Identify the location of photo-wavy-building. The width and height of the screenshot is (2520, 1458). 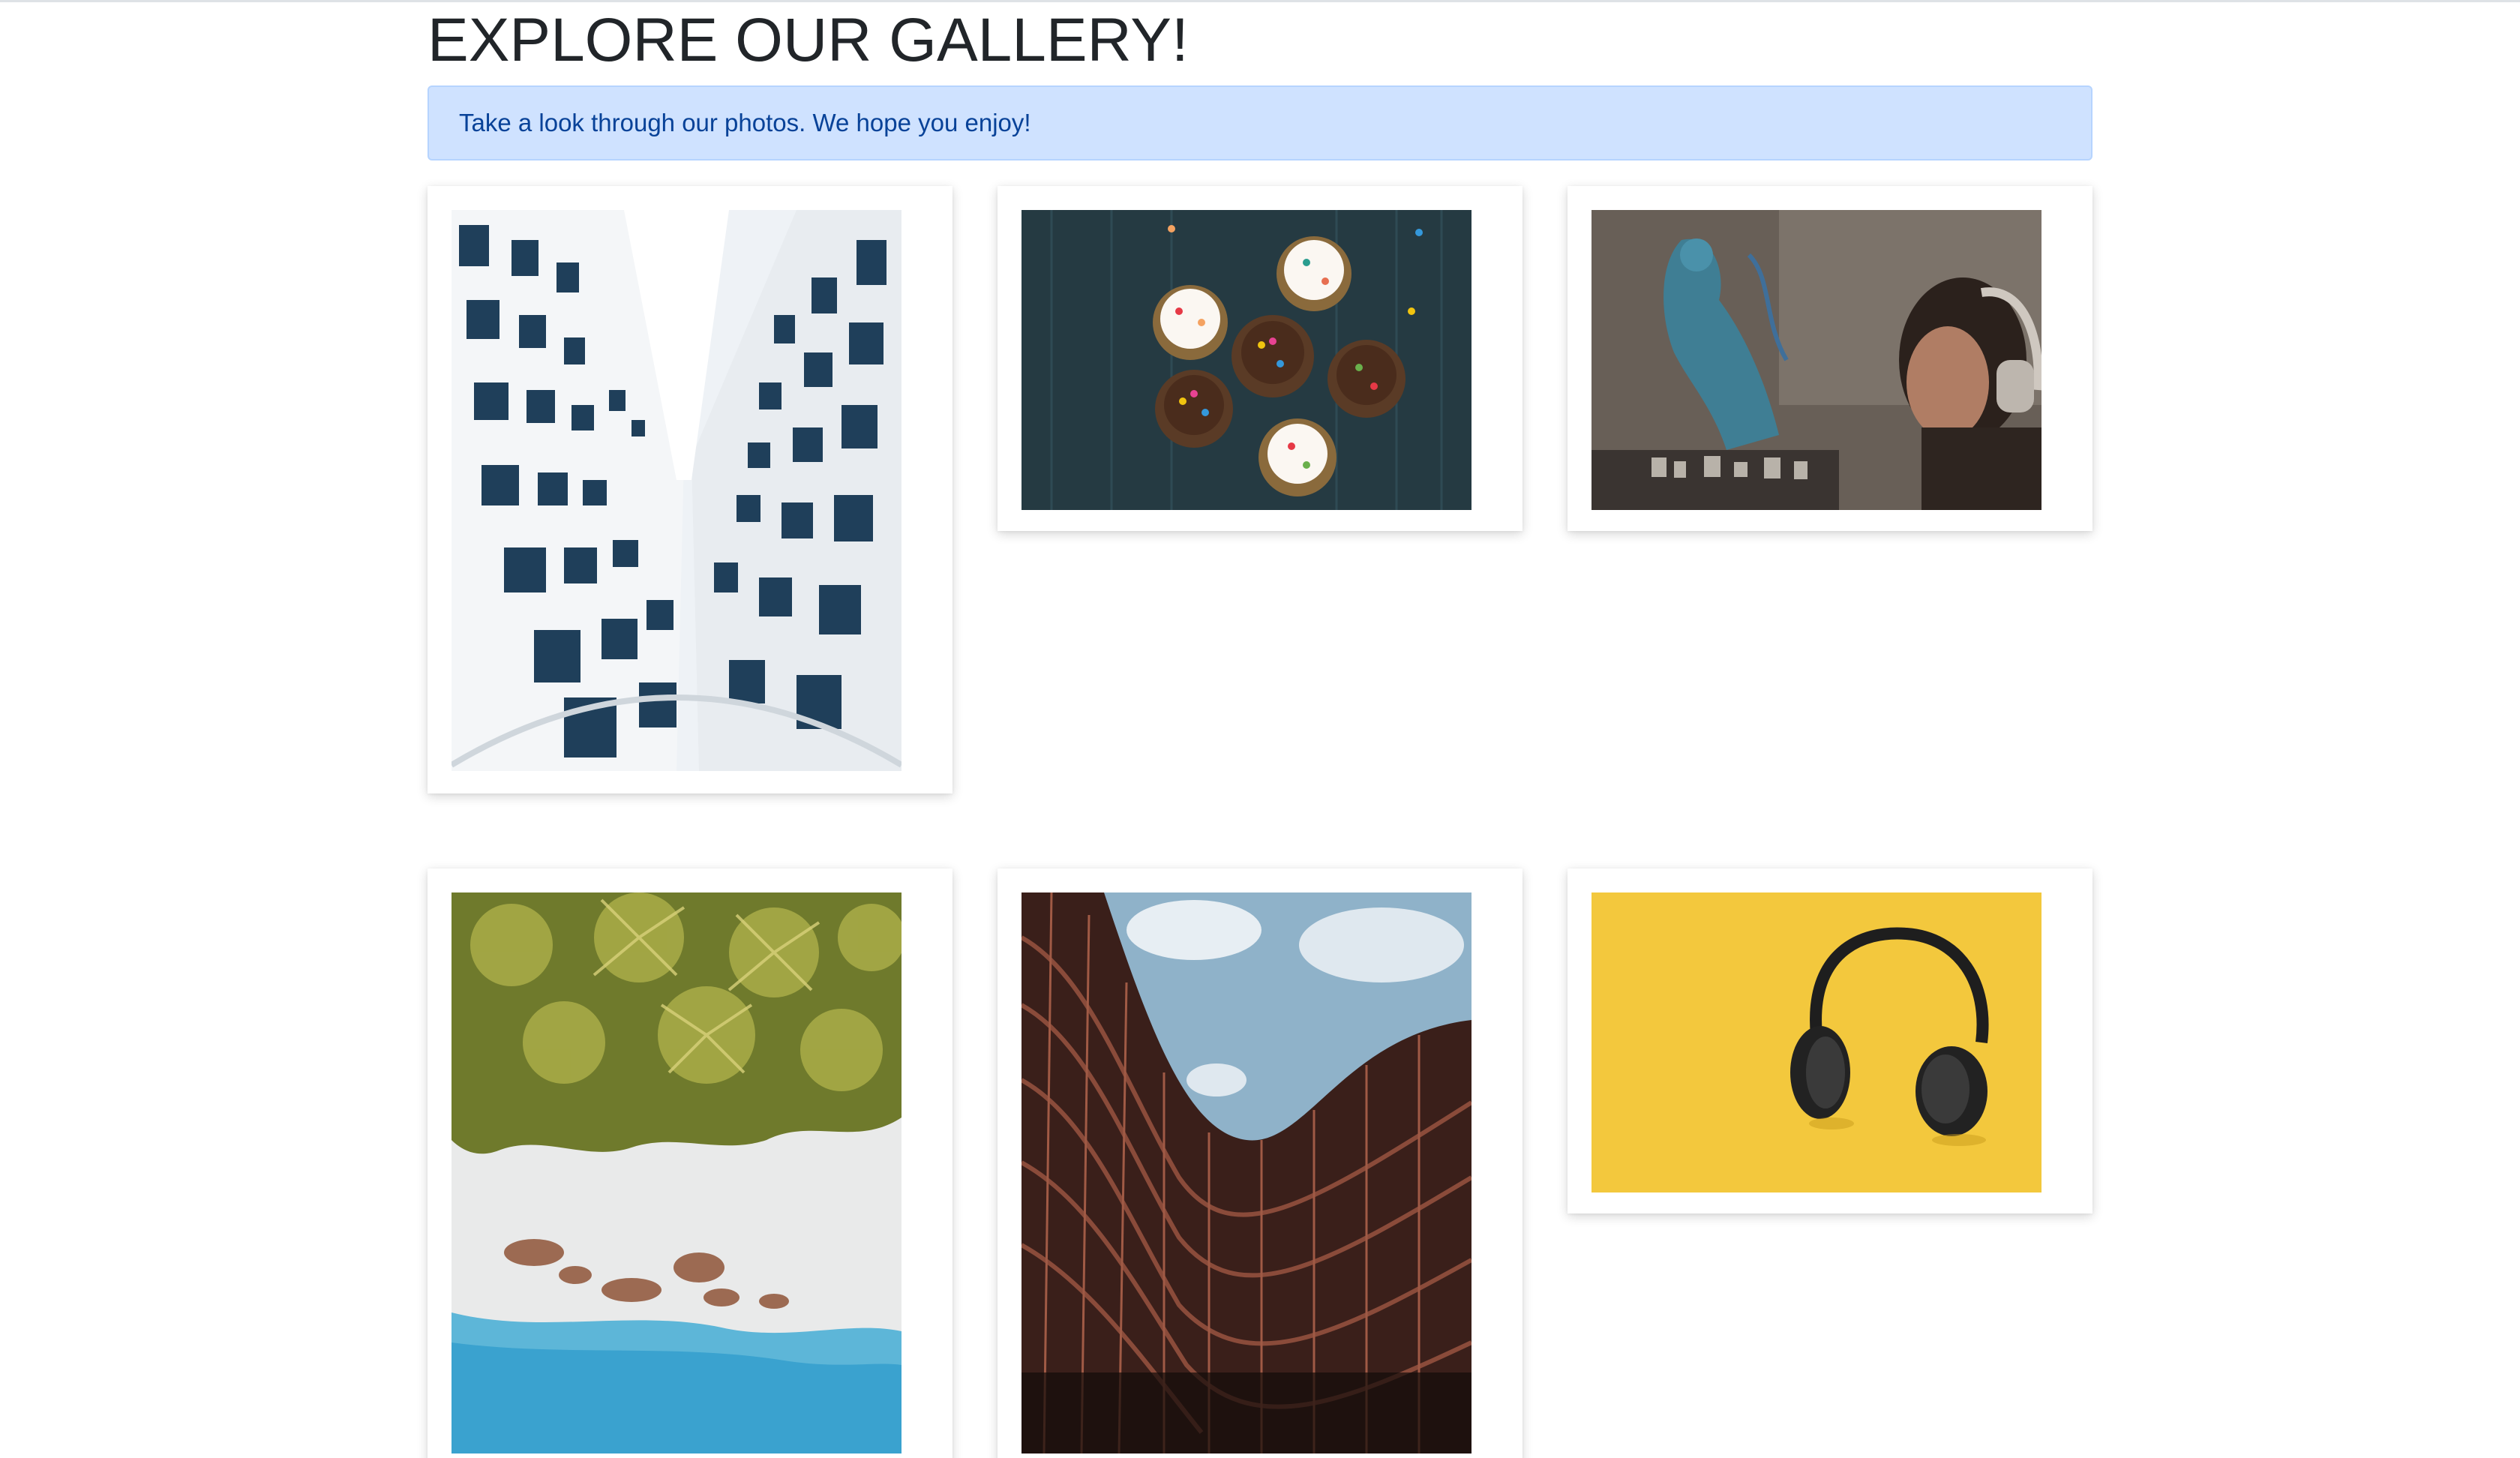
(1247, 1173).